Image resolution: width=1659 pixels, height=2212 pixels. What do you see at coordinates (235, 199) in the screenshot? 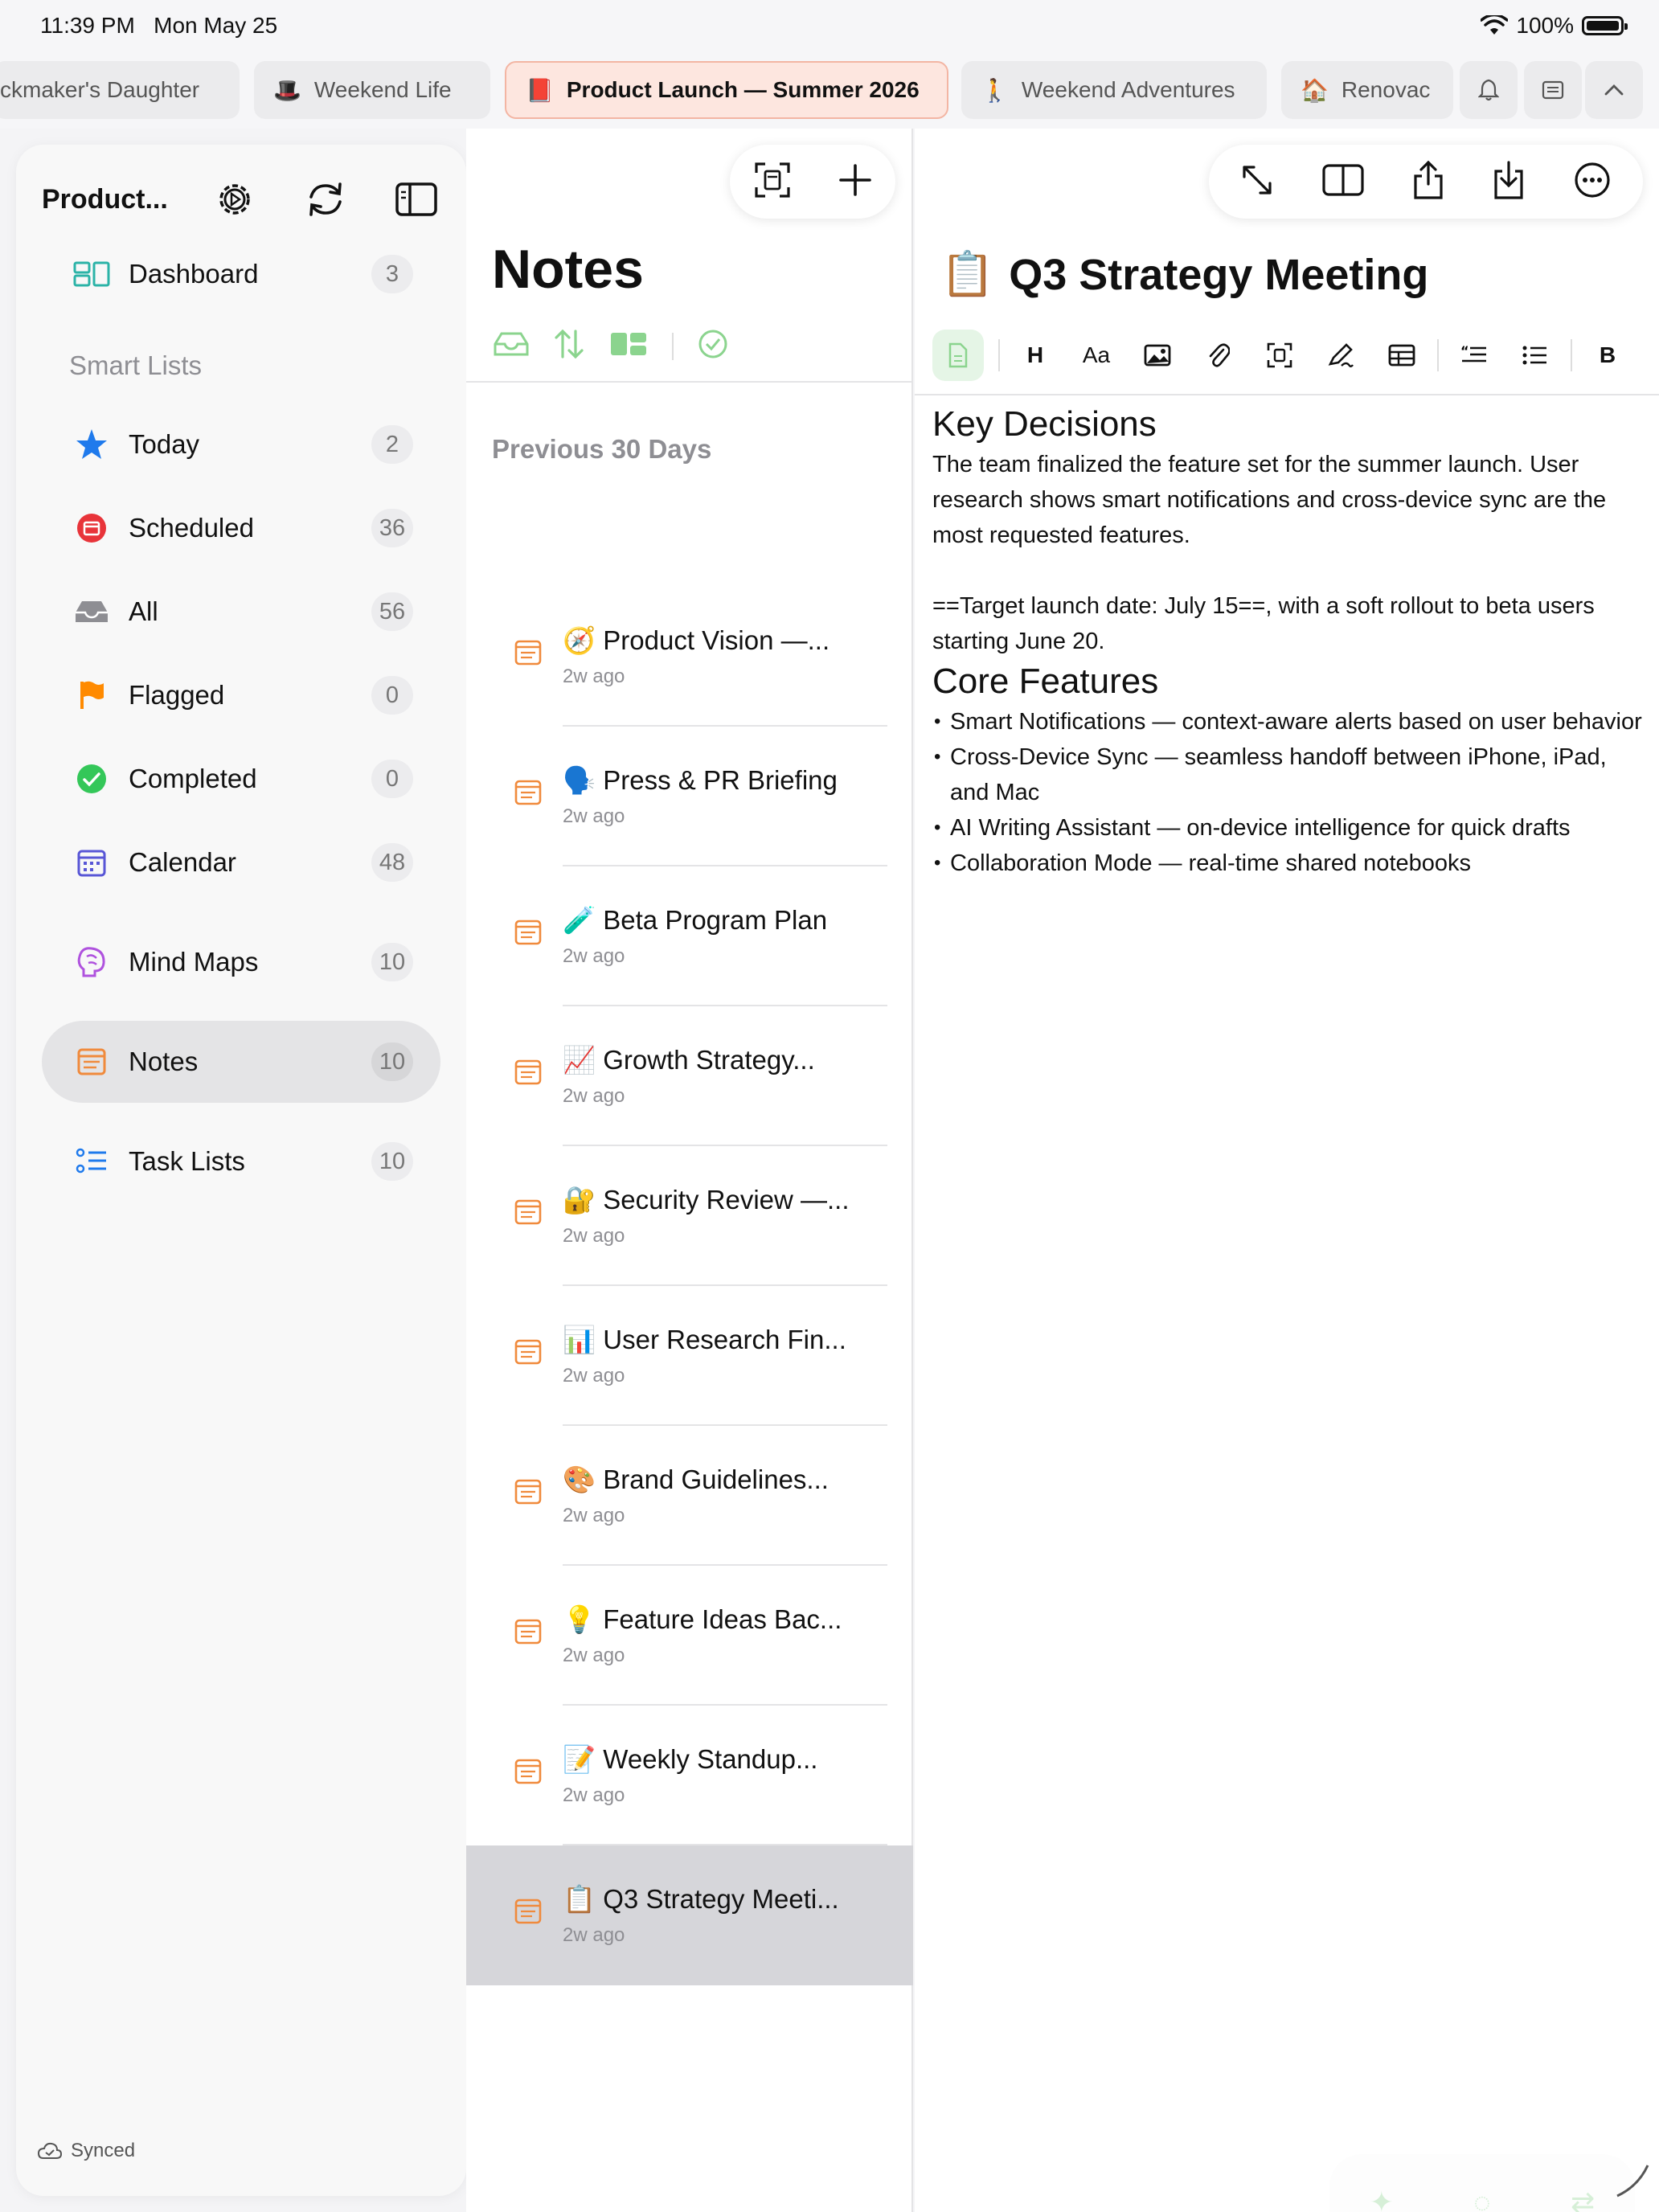
I see `settings-button` at bounding box center [235, 199].